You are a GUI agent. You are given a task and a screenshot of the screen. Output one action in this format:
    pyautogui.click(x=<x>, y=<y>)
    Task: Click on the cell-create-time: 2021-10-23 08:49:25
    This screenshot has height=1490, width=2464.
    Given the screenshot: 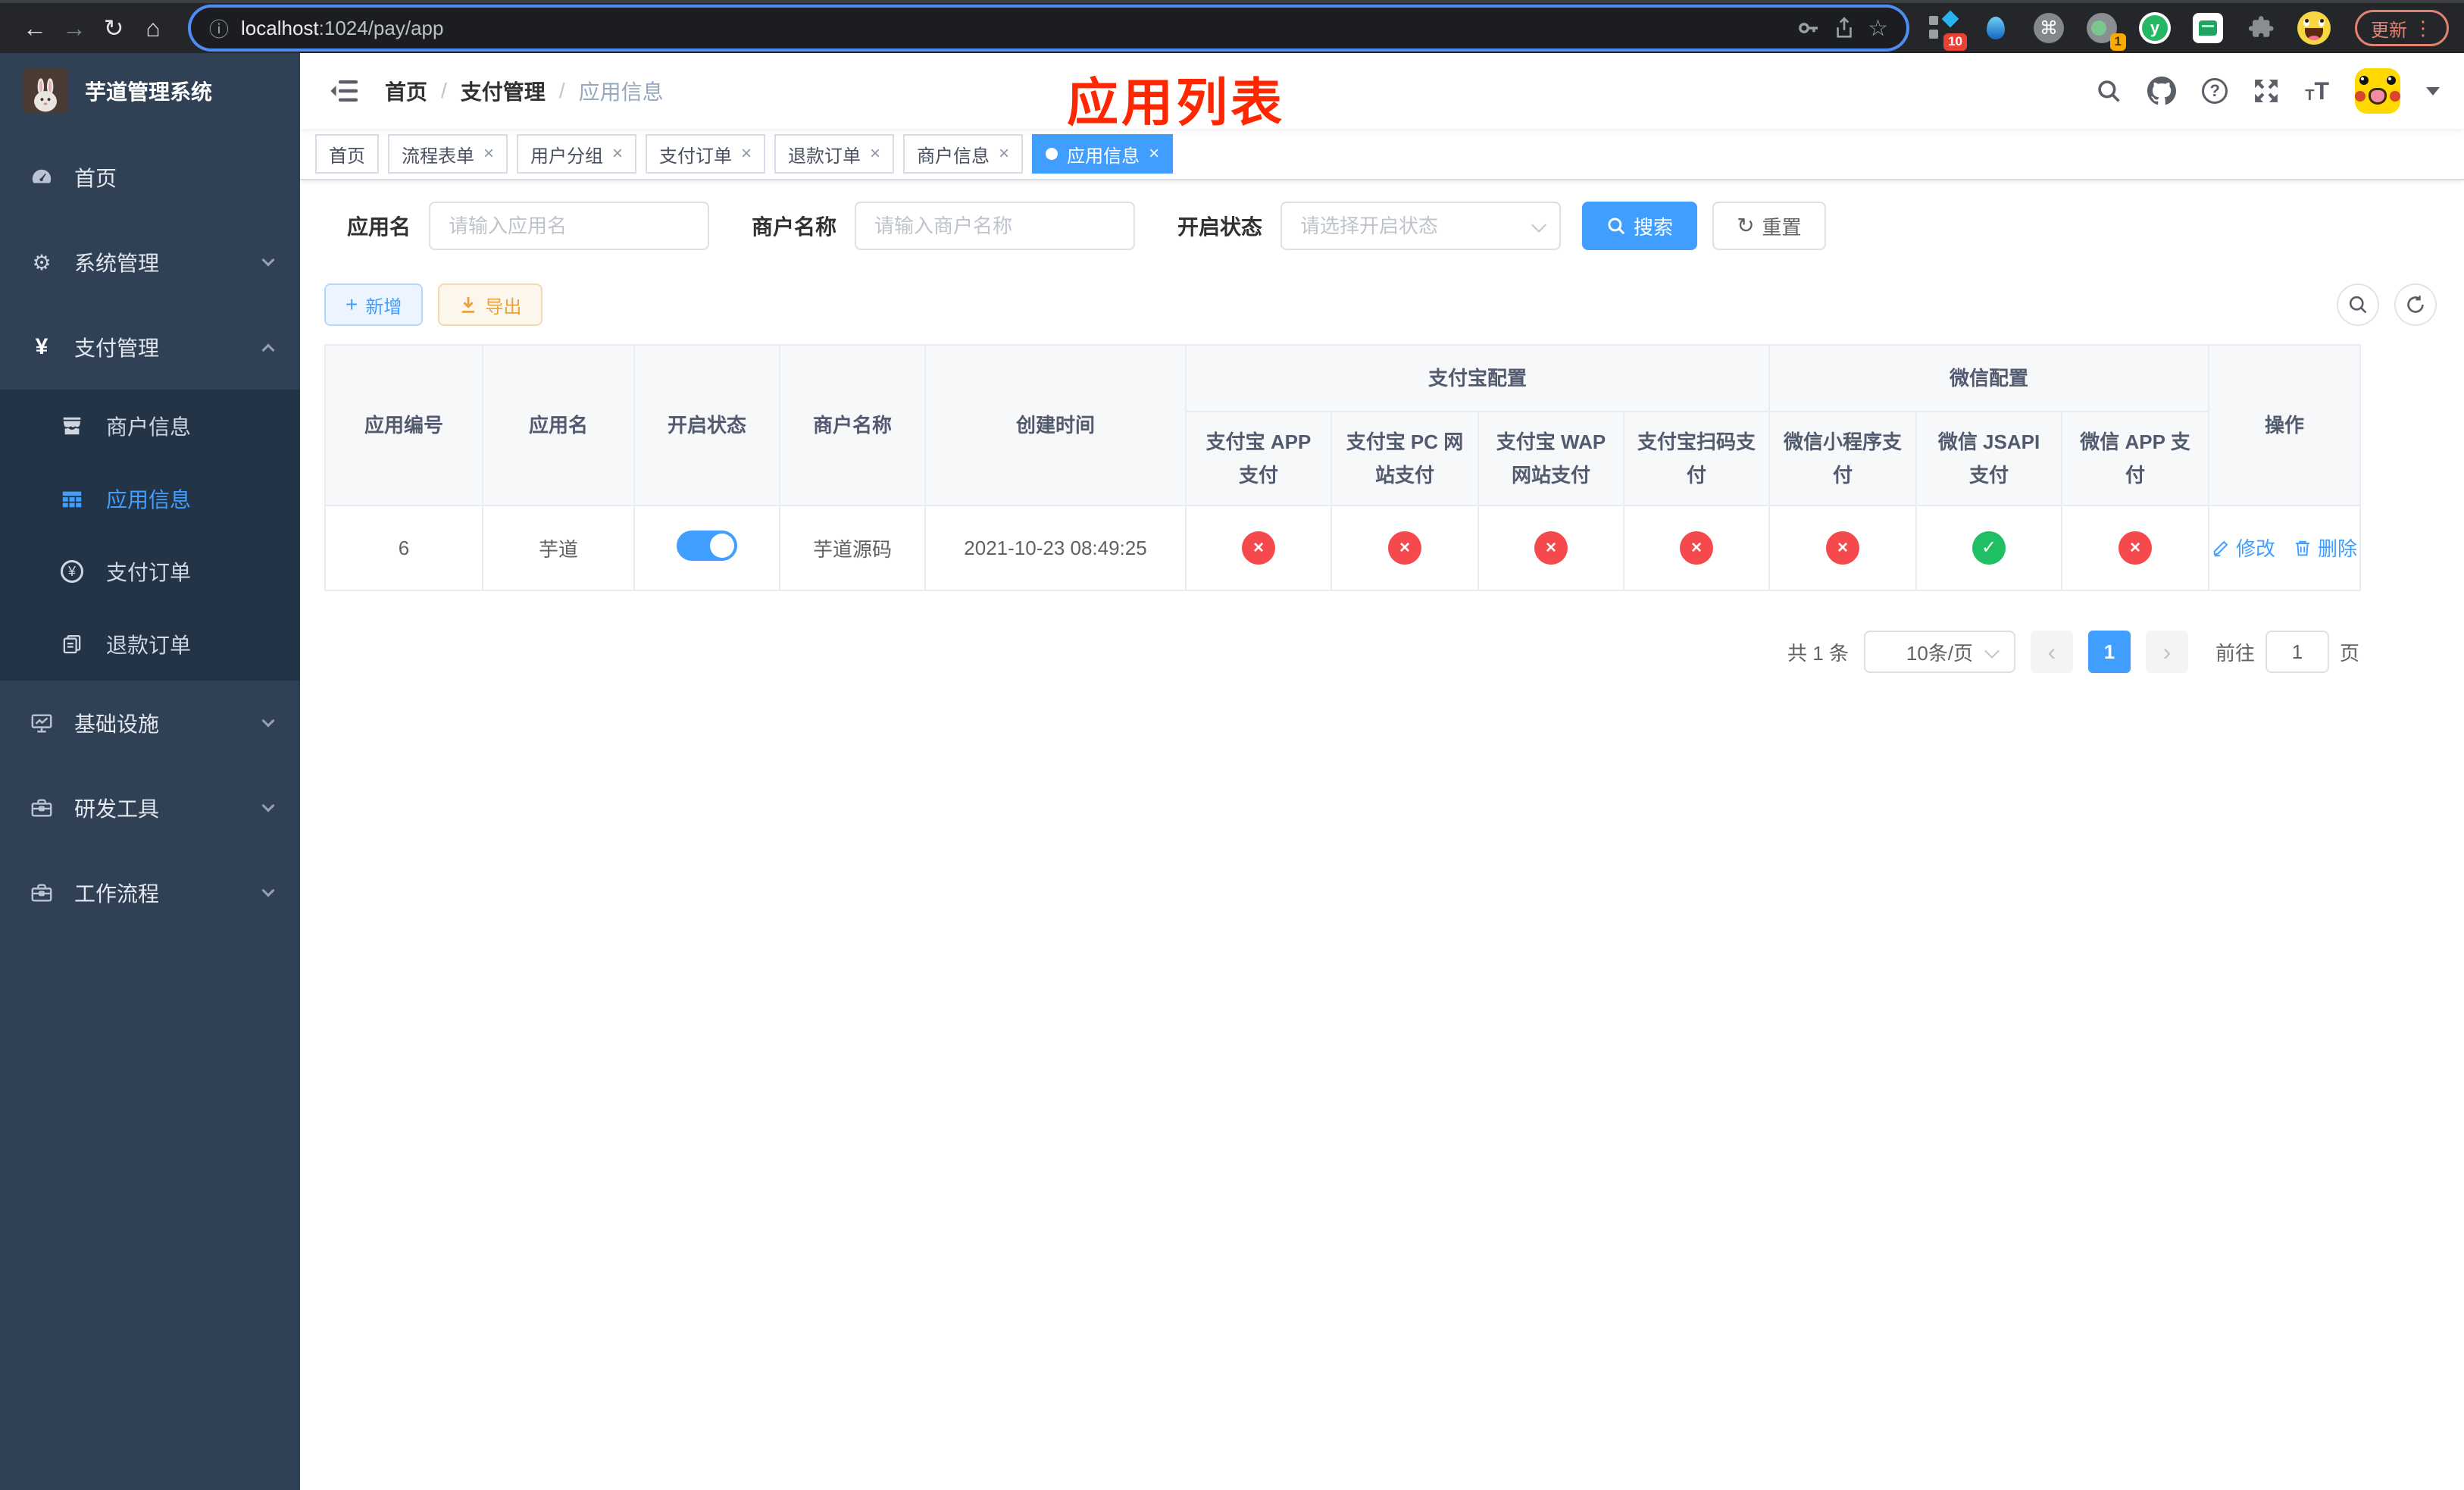 What is the action you would take?
    pyautogui.click(x=1055, y=548)
    